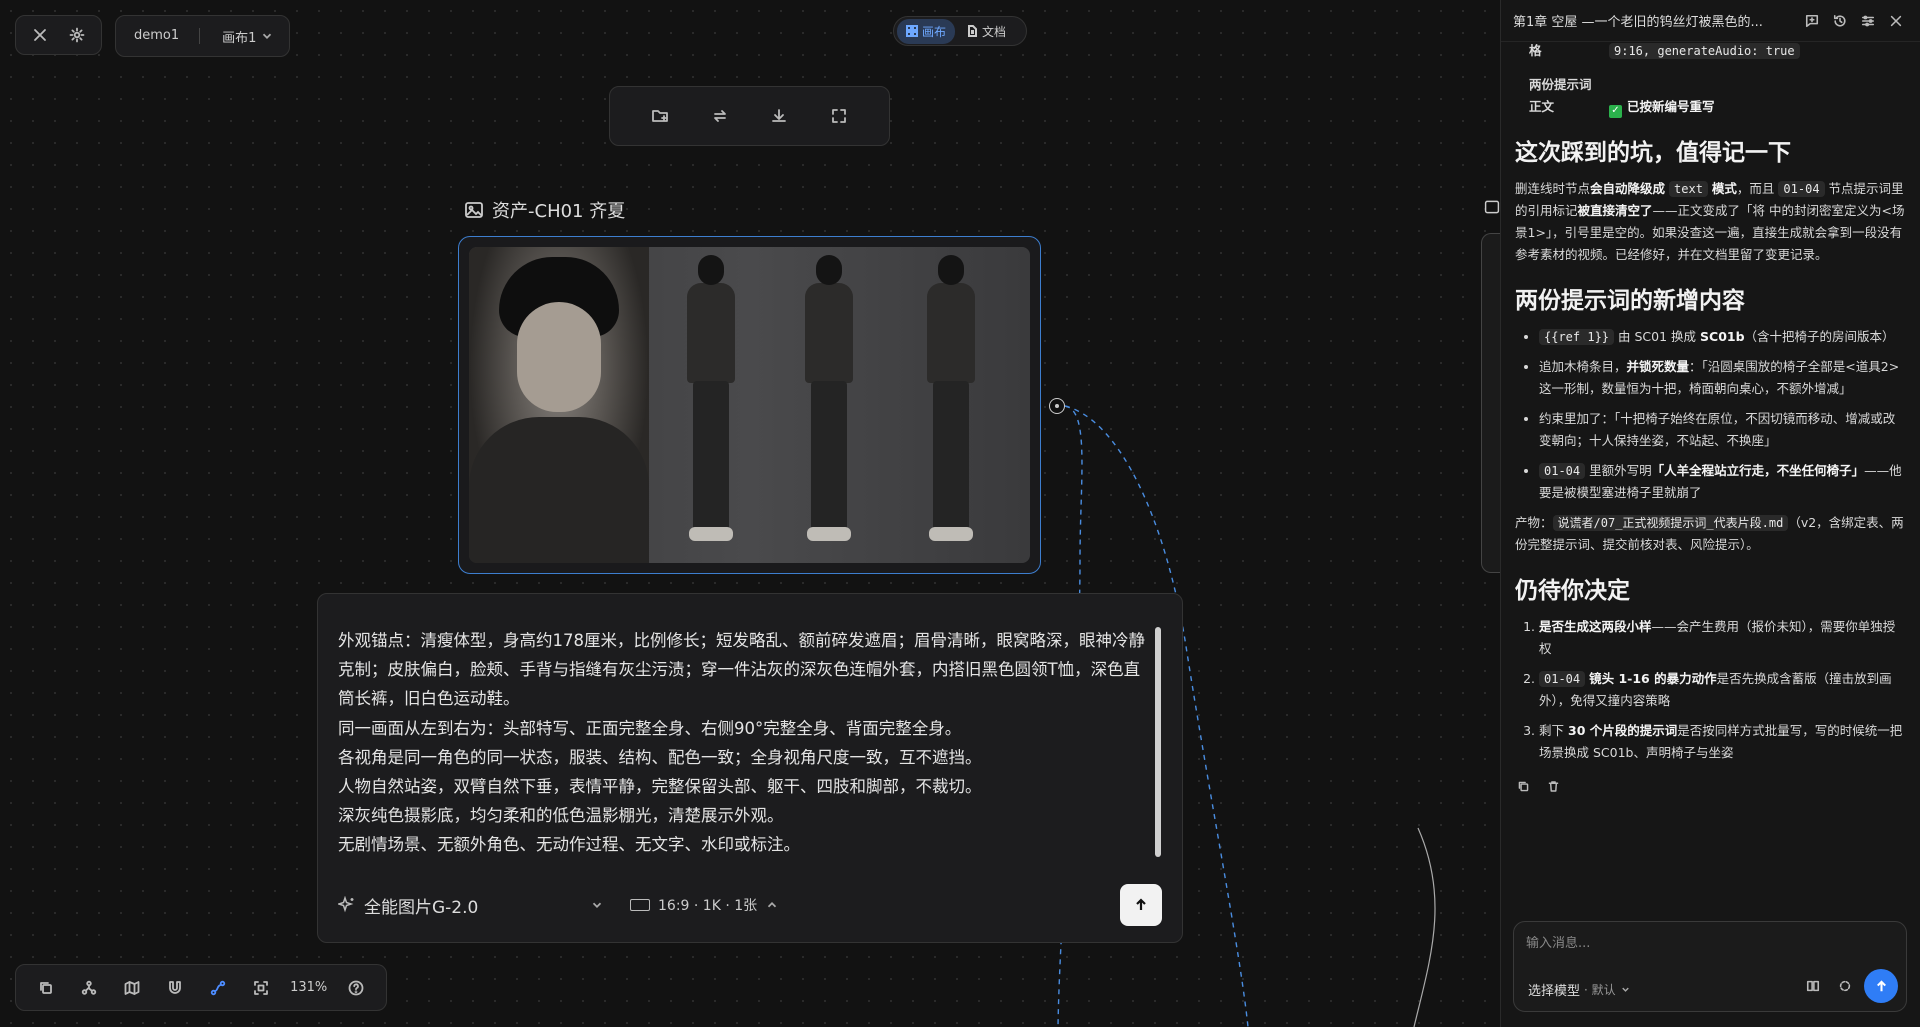  I want to click on table-key: 两份提示词正文, so click(1560, 95).